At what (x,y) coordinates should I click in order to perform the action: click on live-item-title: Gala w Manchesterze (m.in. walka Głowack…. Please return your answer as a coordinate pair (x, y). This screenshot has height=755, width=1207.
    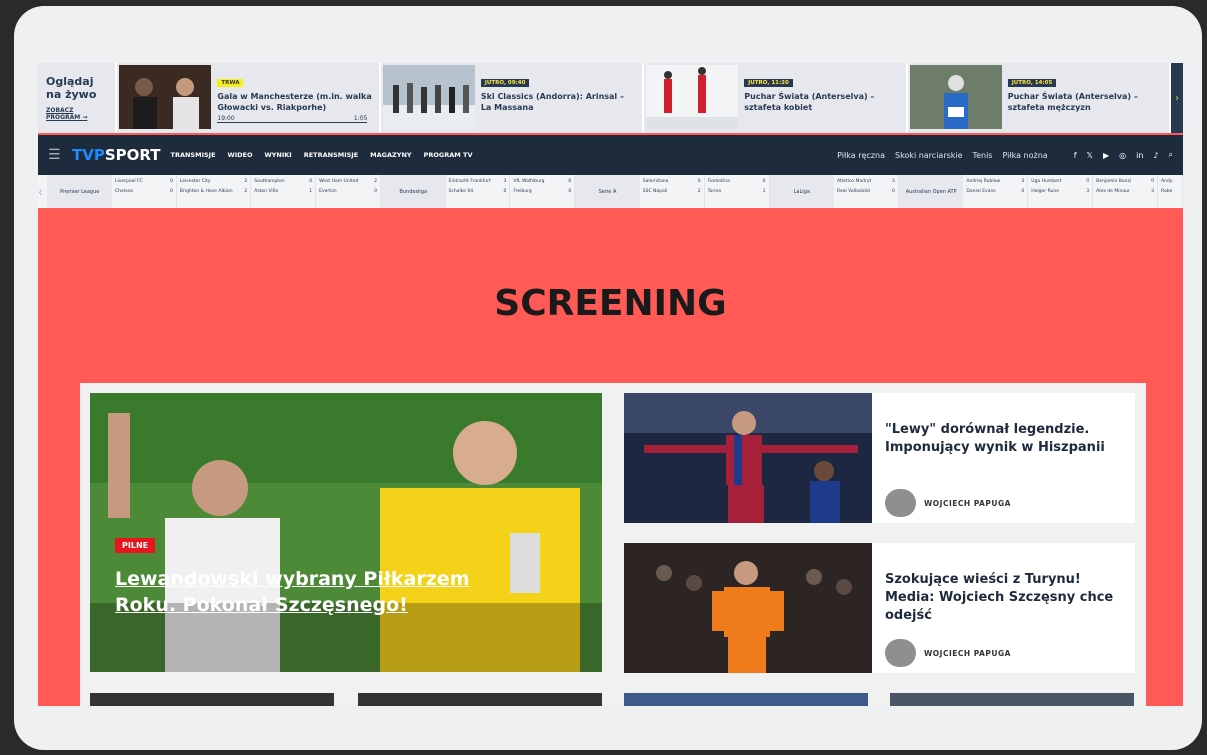
    Looking at the image, I should click on (294, 102).